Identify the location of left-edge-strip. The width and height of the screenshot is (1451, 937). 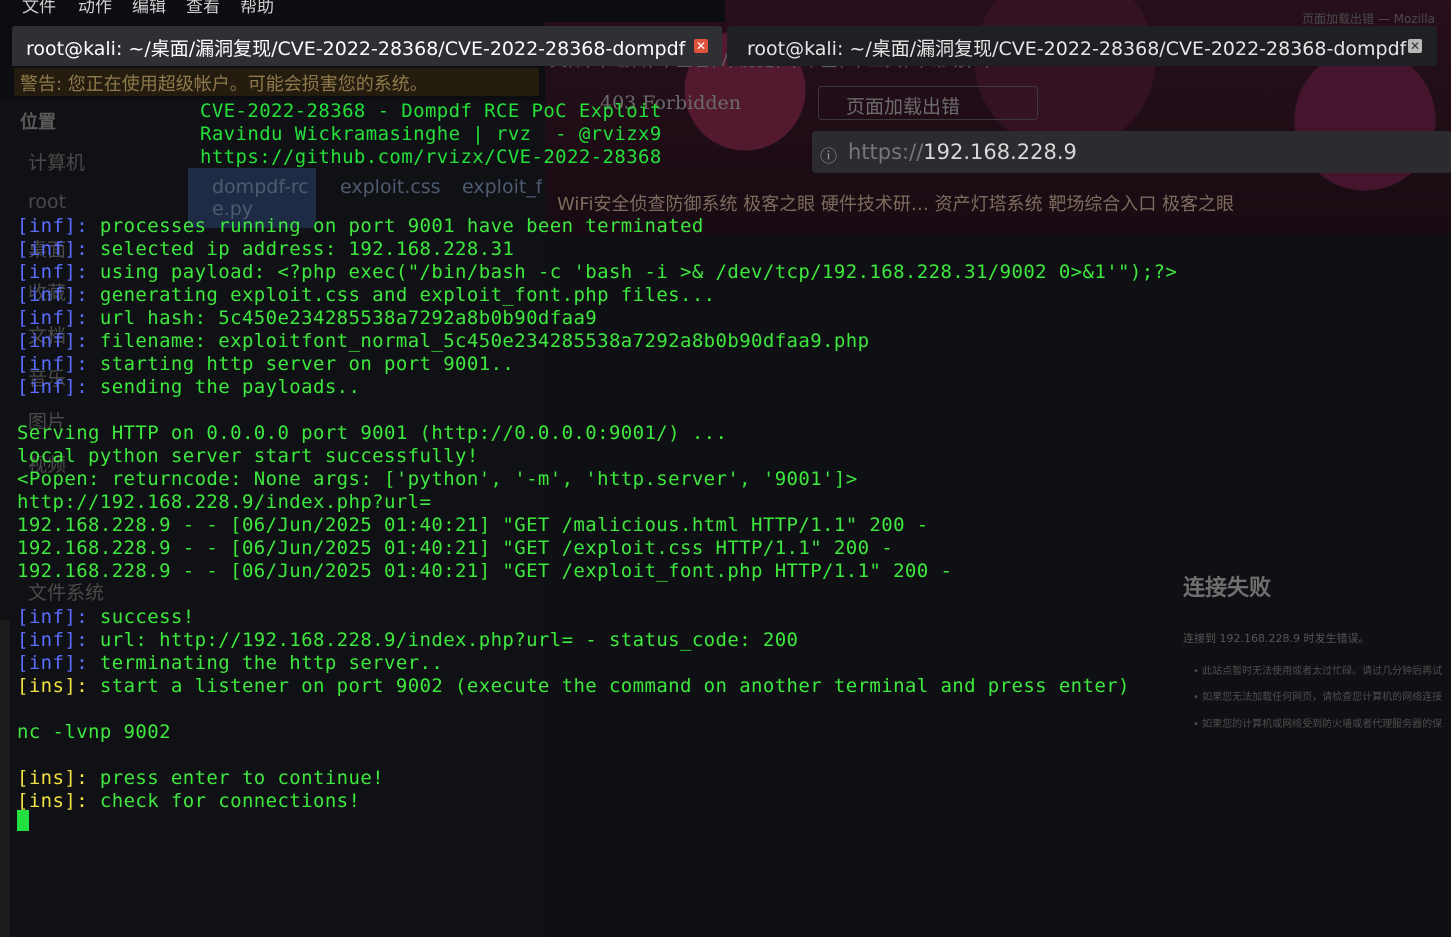
(5, 778).